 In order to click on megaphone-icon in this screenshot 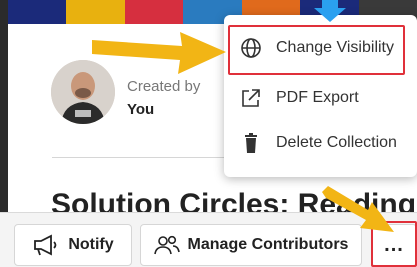, I will do `click(46, 245)`.